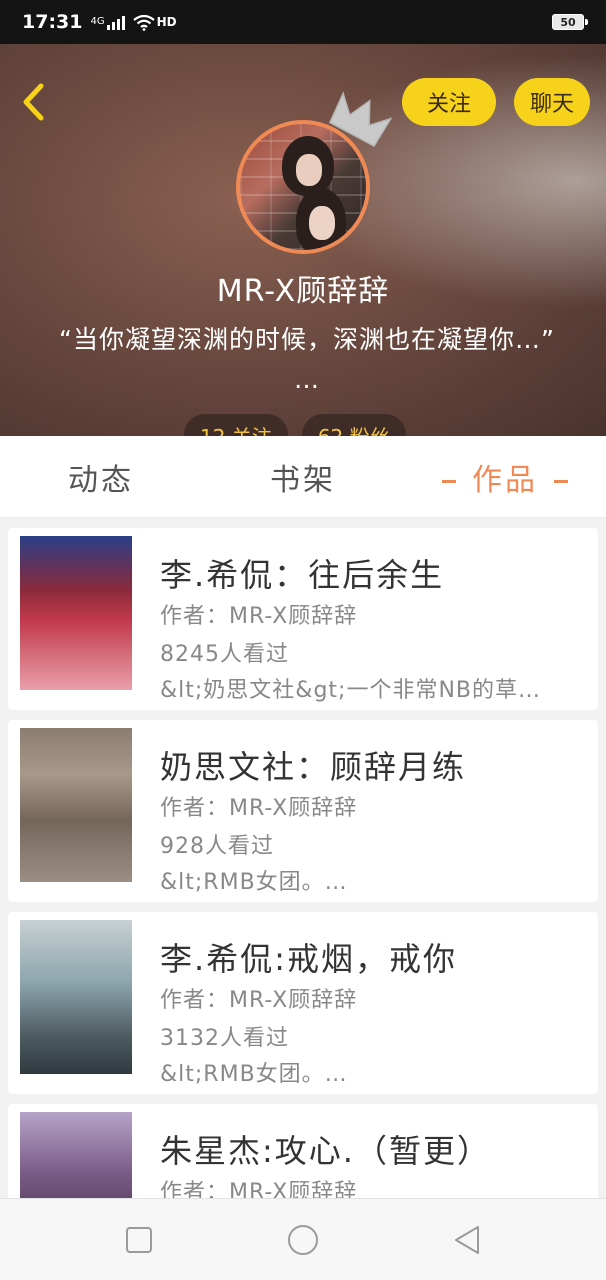 The height and width of the screenshot is (1280, 606). I want to click on tab-moments: 动态, so click(101, 477).